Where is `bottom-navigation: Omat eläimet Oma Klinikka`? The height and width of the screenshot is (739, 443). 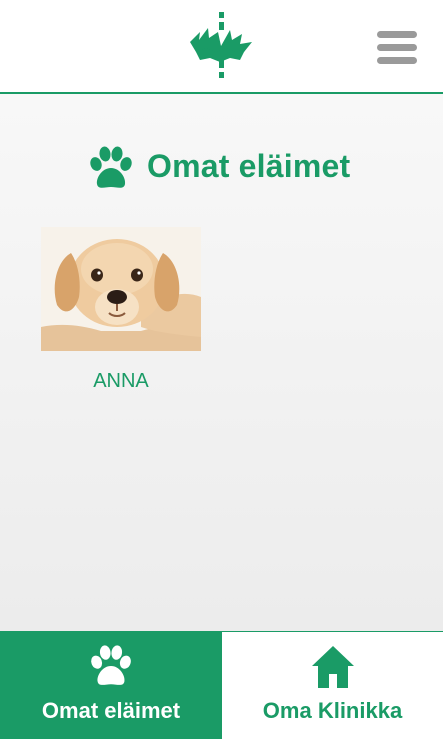
bottom-navigation: Omat eläimet Oma Klinikka is located at coordinates (221, 685).